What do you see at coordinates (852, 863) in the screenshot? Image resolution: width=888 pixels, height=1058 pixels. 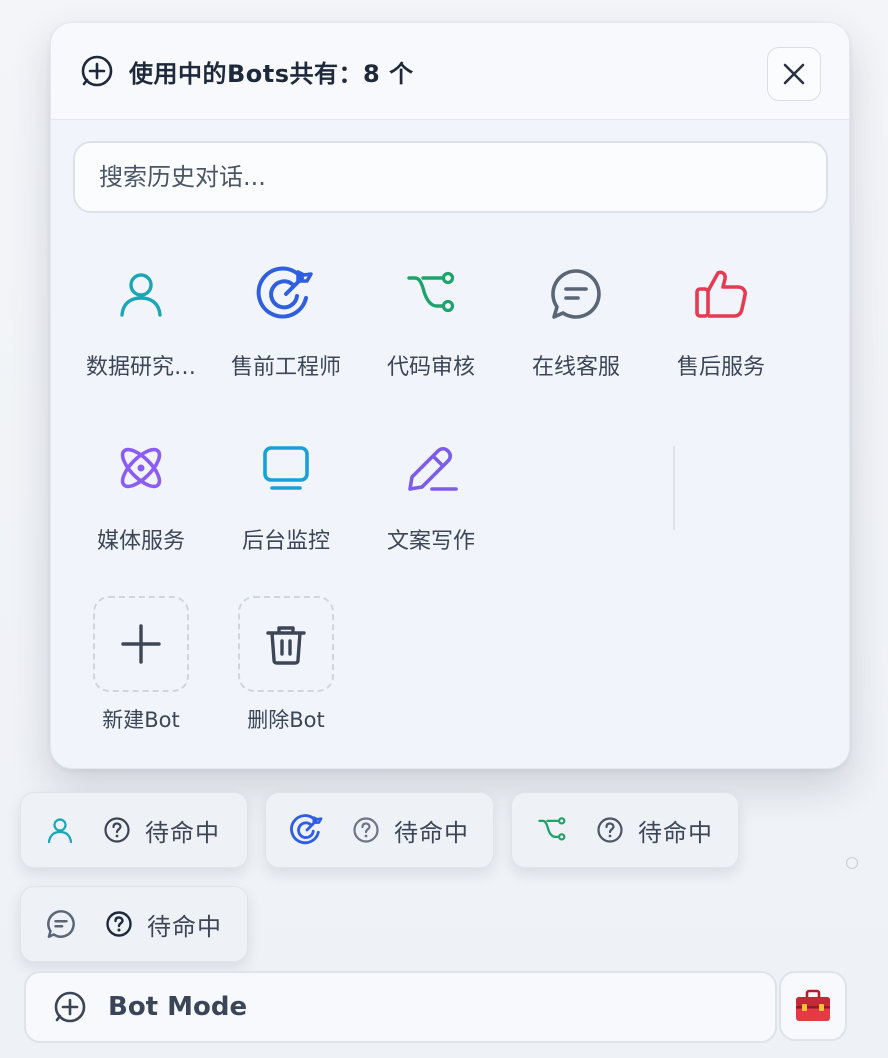 I see `decorative-dot` at bounding box center [852, 863].